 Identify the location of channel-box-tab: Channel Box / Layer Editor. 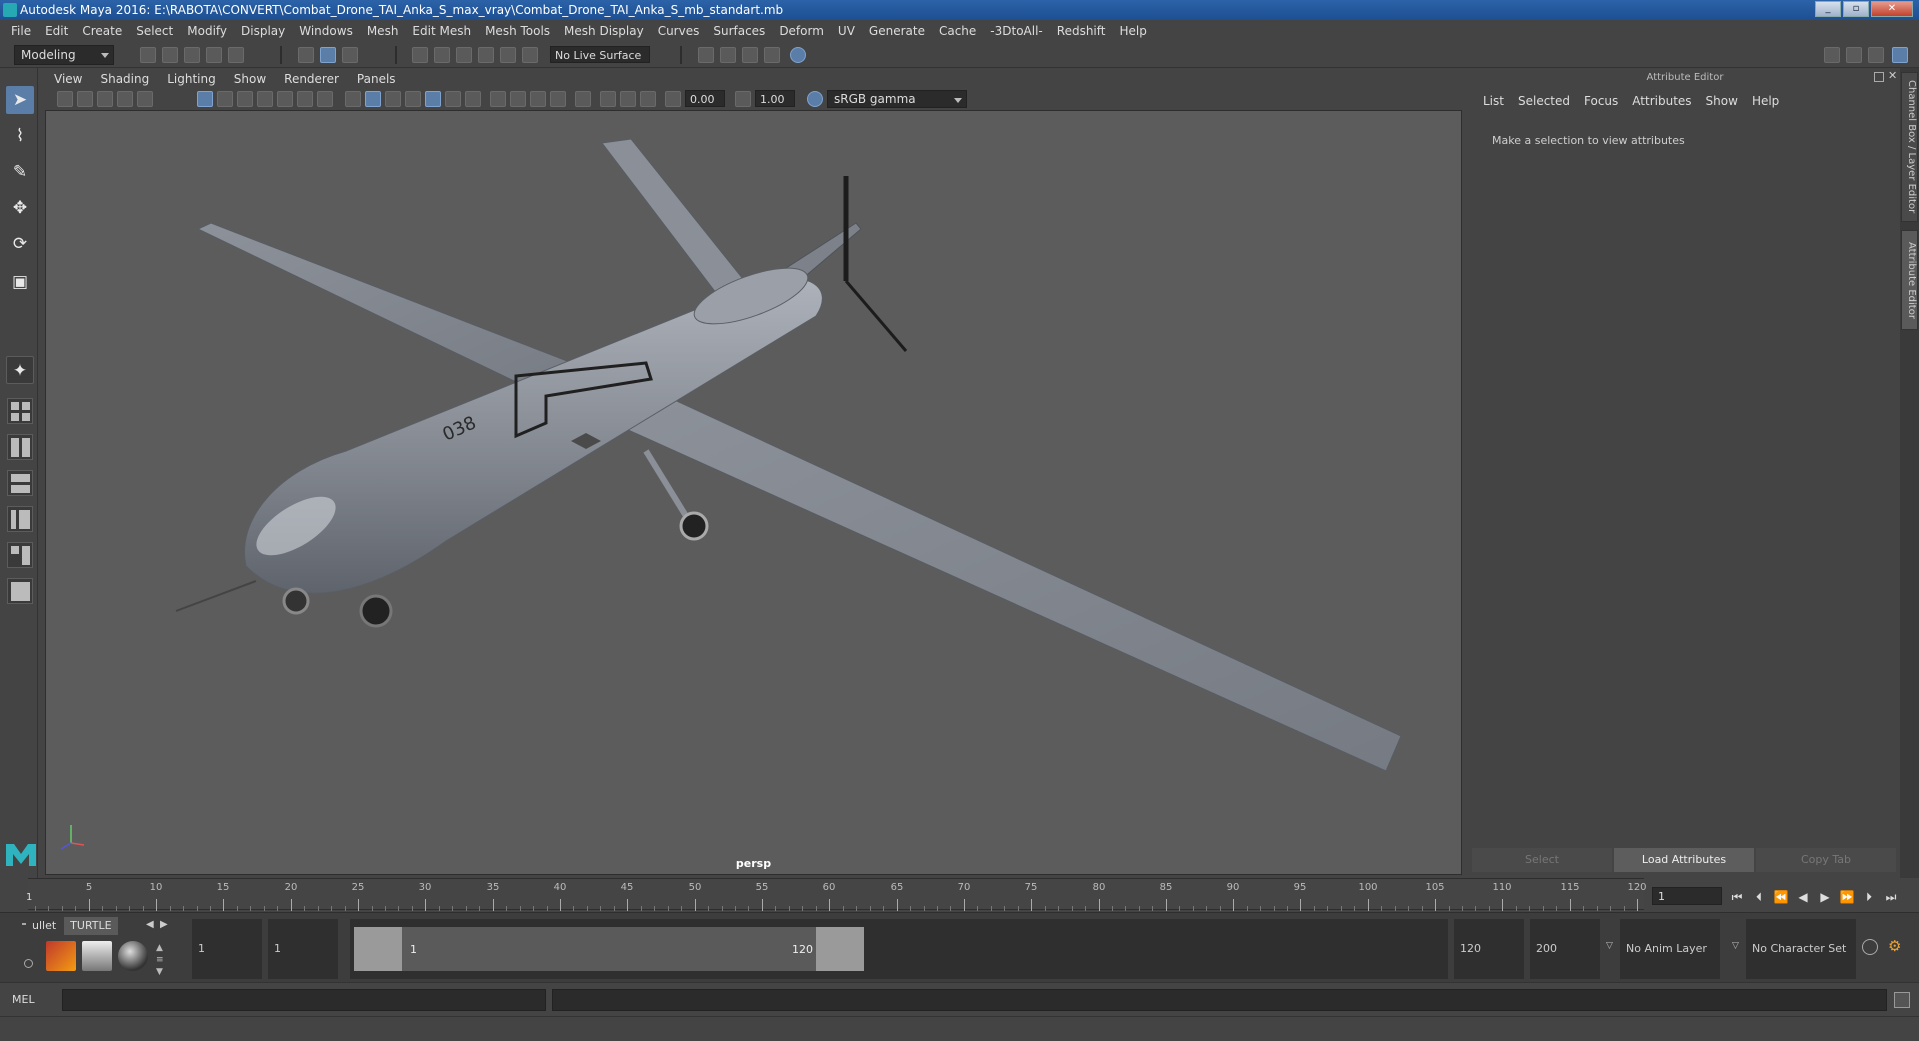
(1909, 147).